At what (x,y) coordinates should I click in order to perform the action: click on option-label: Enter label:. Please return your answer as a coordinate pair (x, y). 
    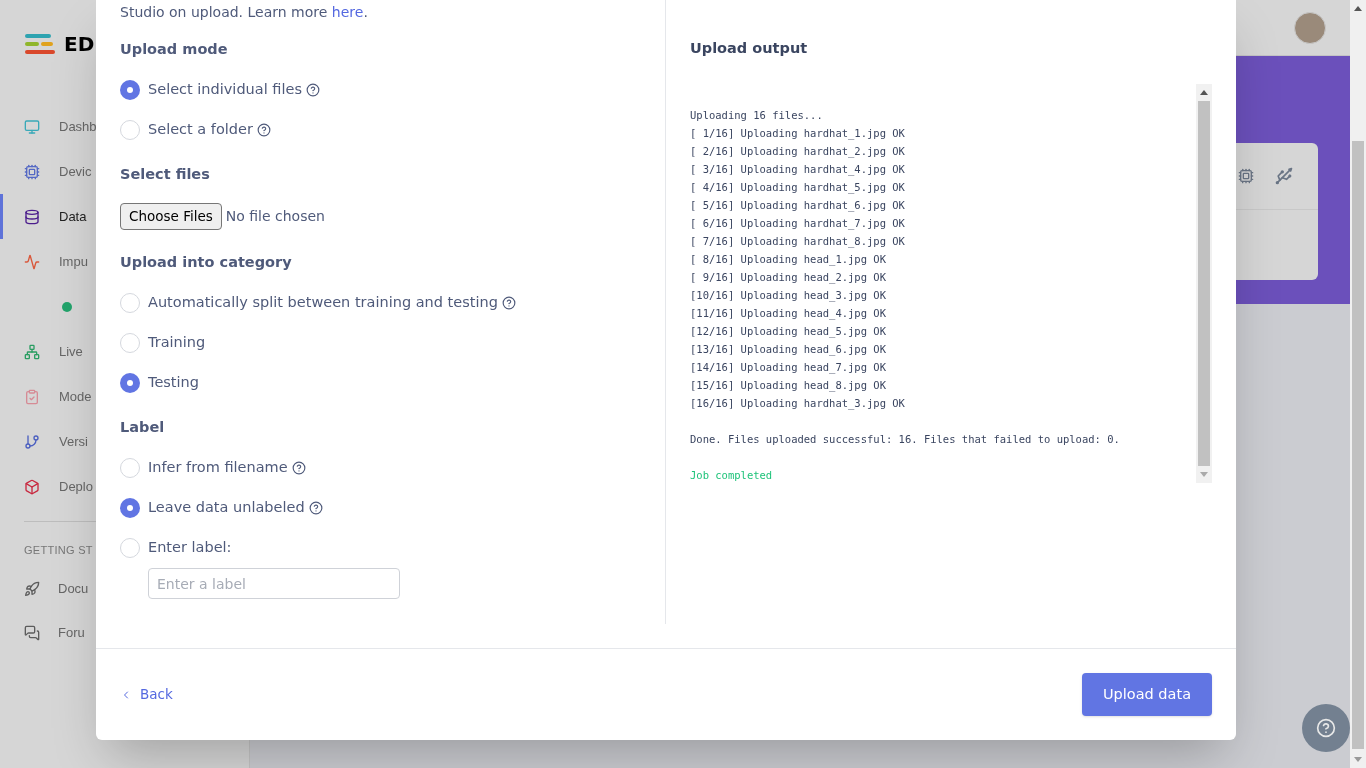
    Looking at the image, I should click on (190, 548).